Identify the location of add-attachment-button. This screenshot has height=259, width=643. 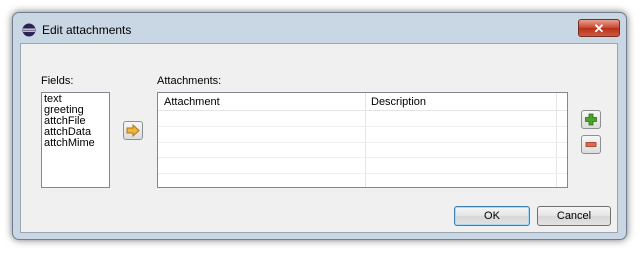
(591, 119).